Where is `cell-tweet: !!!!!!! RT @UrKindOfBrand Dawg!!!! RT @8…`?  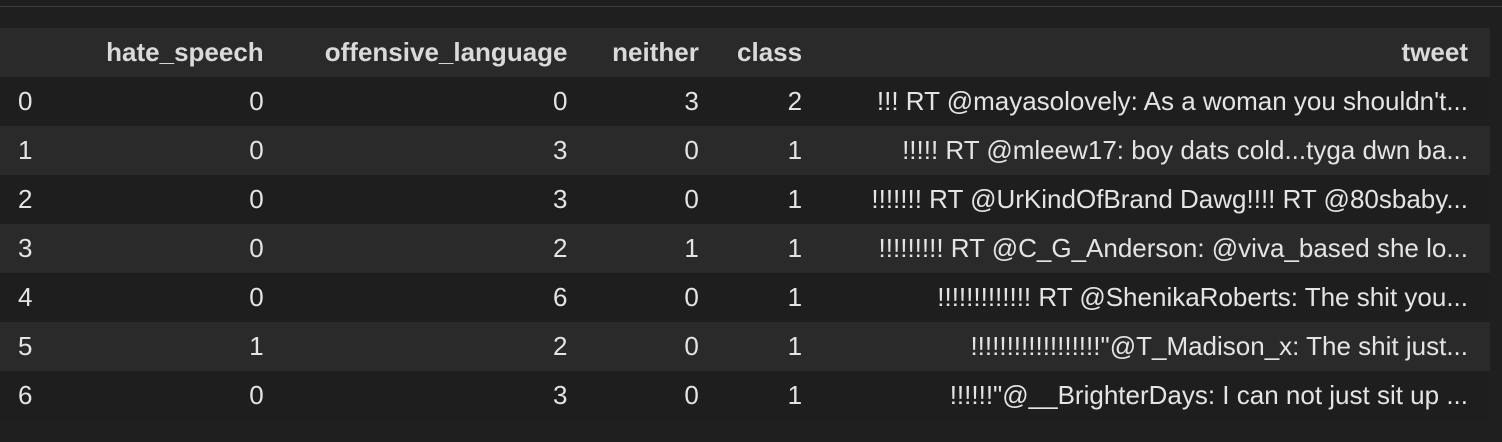
cell-tweet: !!!!!!! RT @UrKindOfBrand Dawg!!!! RT @8… is located at coordinates (1169, 199).